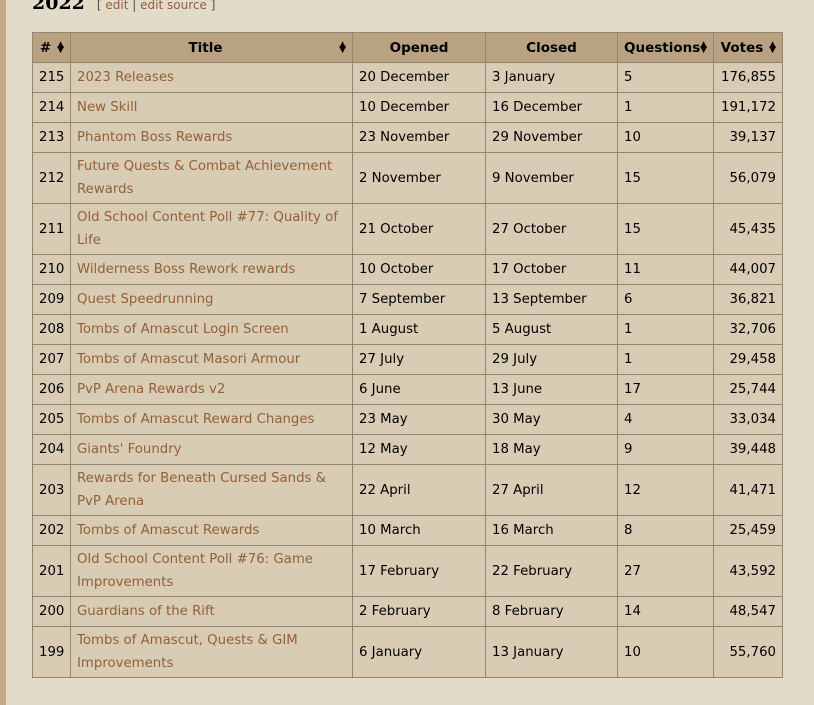  I want to click on poll-opened-cell: 7 September, so click(419, 299).